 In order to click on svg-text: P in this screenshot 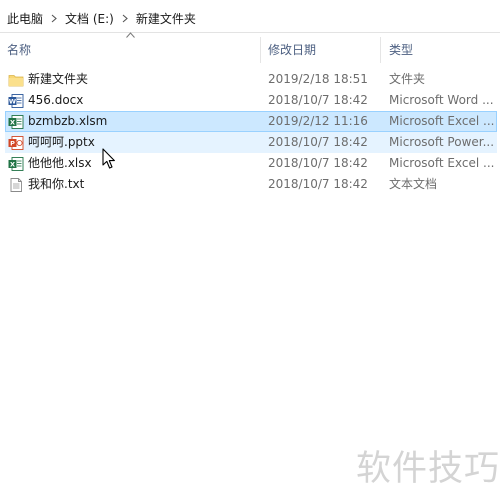, I will do `click(12, 144)`.